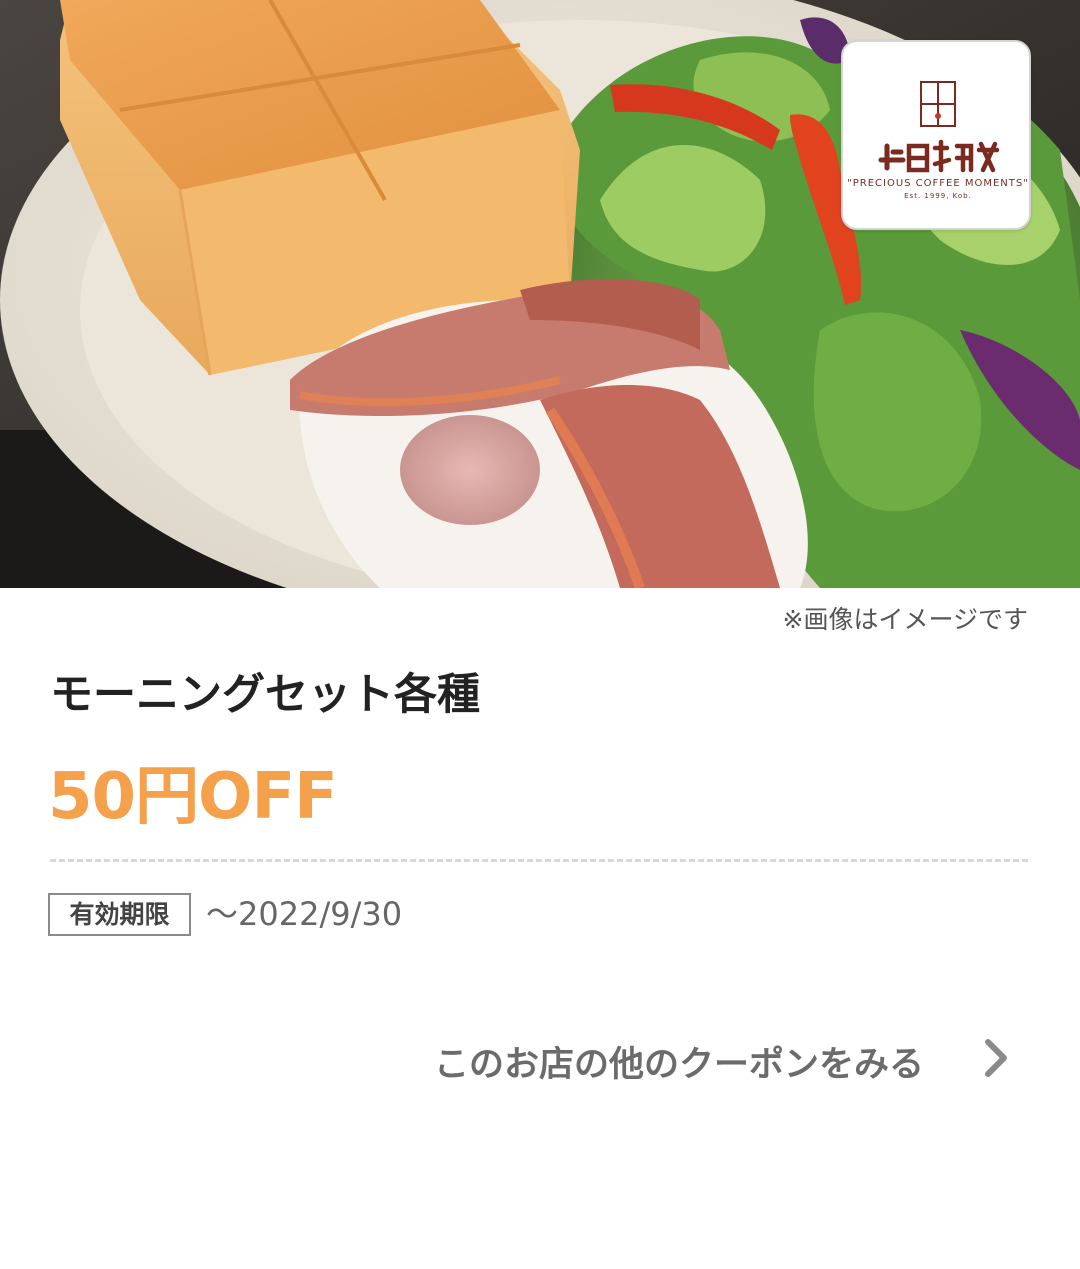  I want to click on more-coupons-link: このお店の他のクーポンをみる, so click(729, 1058).